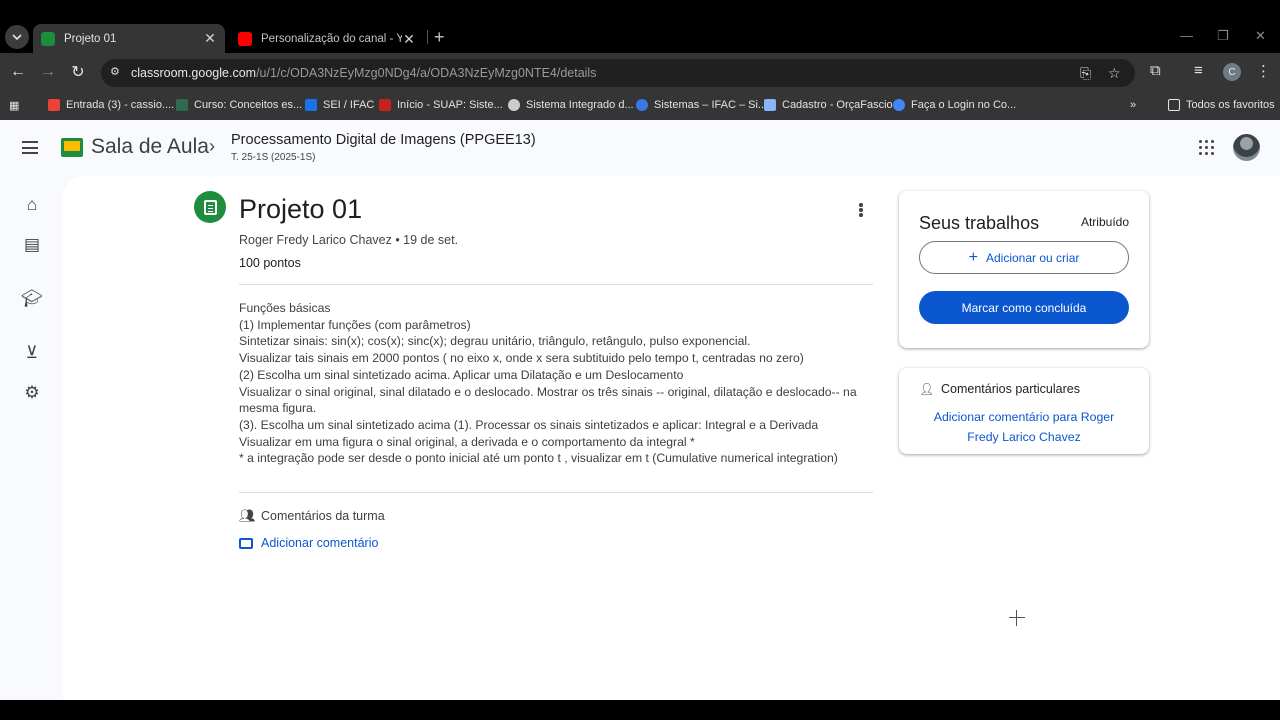  Describe the element at coordinates (32, 245) in the screenshot. I see `calendar-icon: ▤` at that location.